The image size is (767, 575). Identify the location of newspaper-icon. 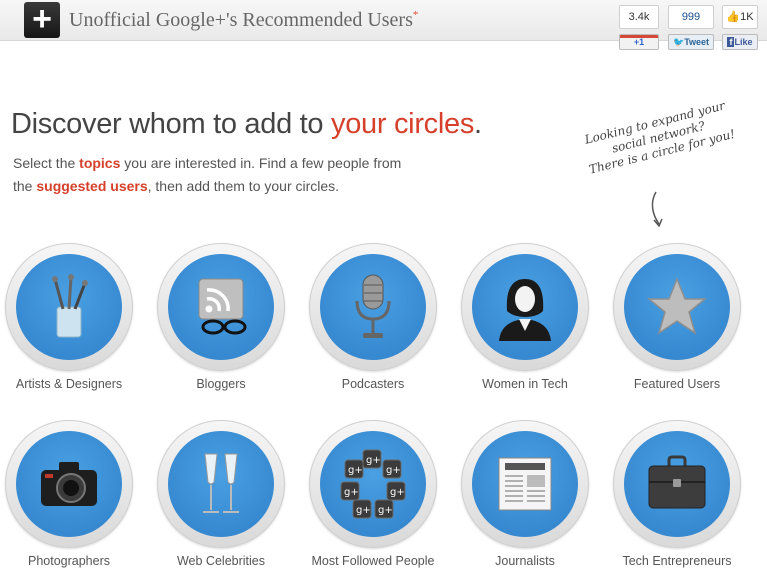
(525, 484).